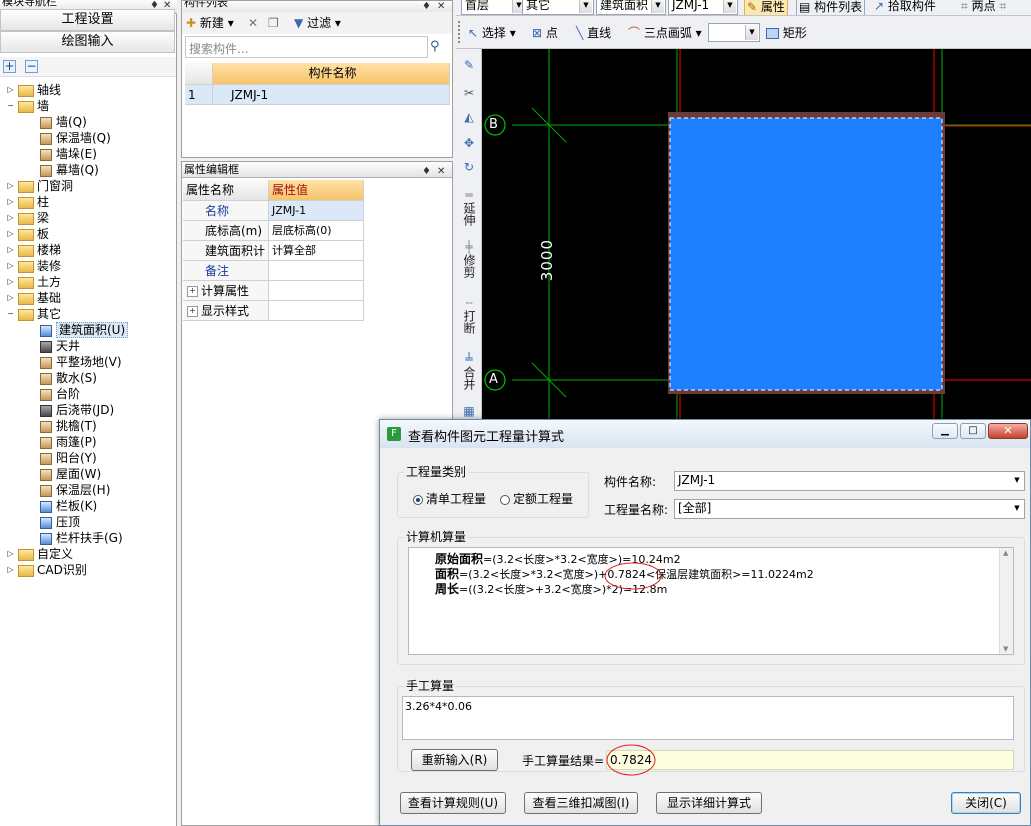 This screenshot has width=1031, height=826. I want to click on trim-button: ╪ 修剪, so click(469, 260).